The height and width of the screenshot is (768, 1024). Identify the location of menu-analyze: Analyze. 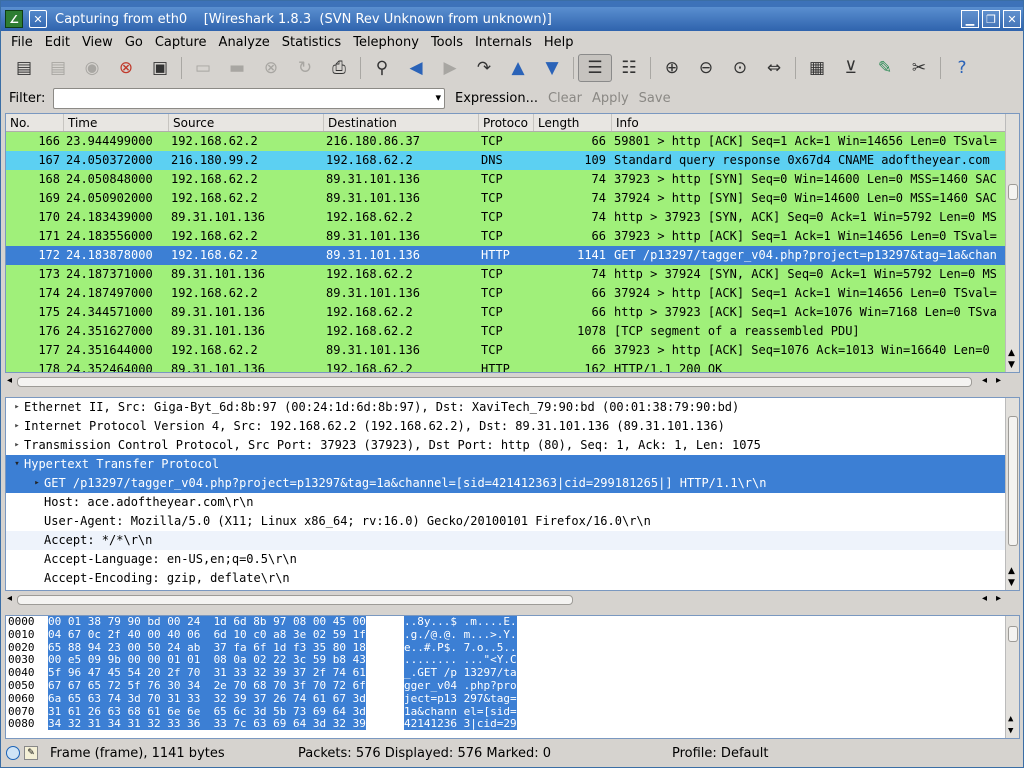
(244, 42).